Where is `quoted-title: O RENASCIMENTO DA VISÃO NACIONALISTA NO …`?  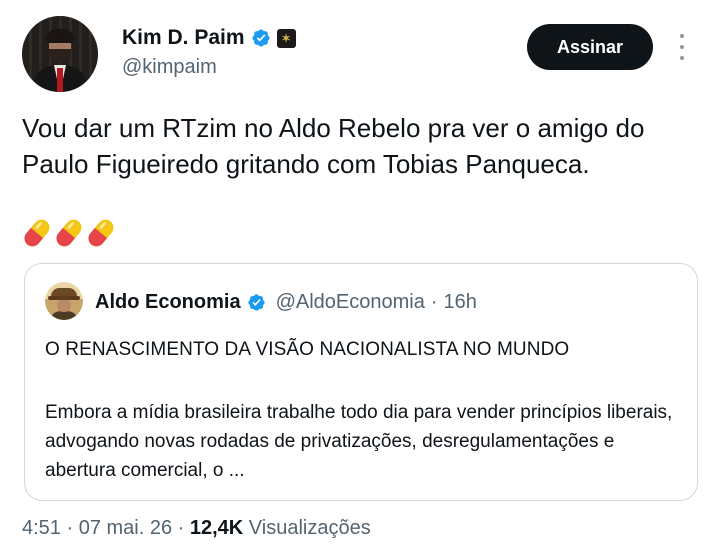 quoted-title: O RENASCIMENTO DA VISÃO NACIONALISTA NO … is located at coordinates (307, 349).